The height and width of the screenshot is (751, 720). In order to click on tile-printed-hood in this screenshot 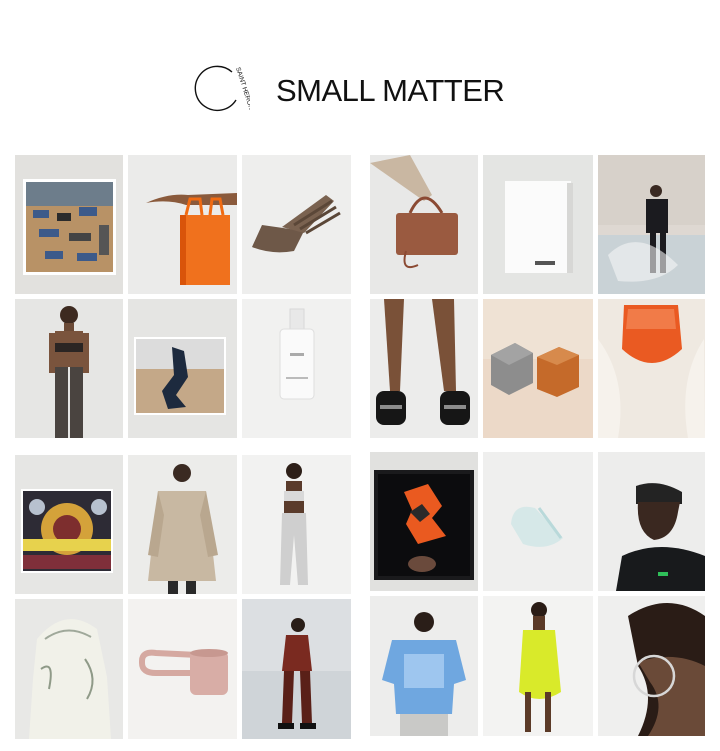, I will do `click(69, 669)`.